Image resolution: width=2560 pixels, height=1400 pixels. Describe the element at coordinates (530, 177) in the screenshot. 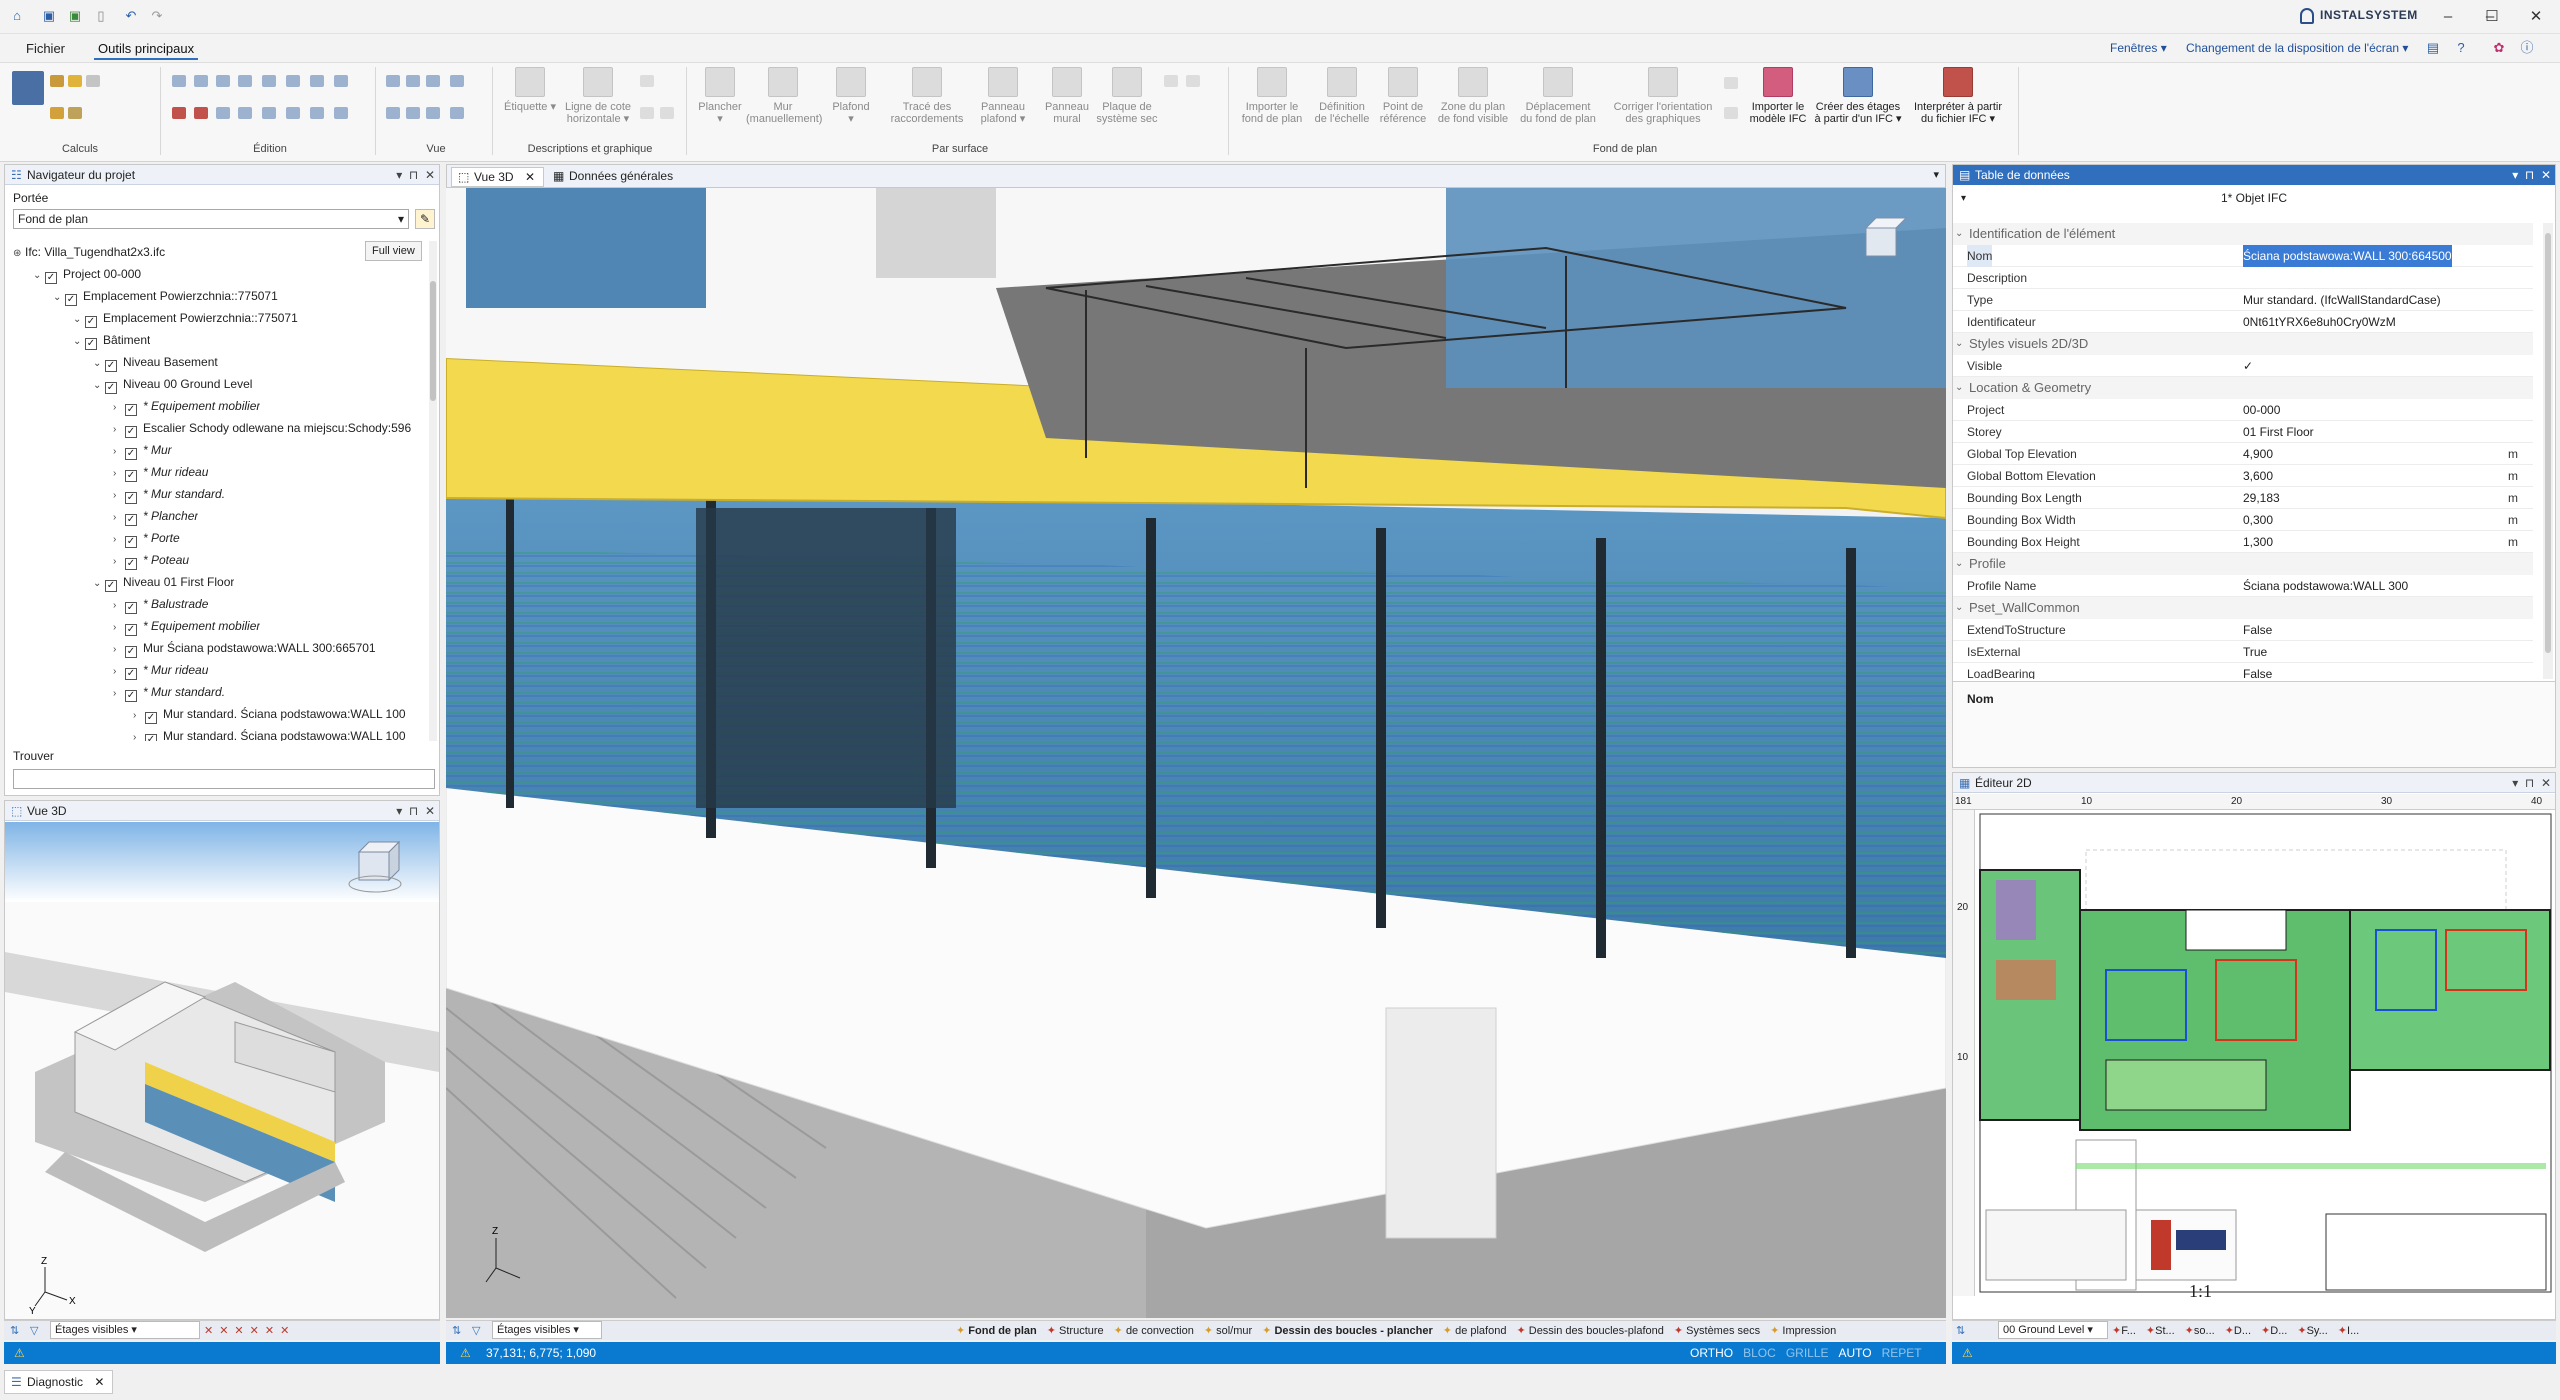

I see `close-tab-icon: ✕` at that location.